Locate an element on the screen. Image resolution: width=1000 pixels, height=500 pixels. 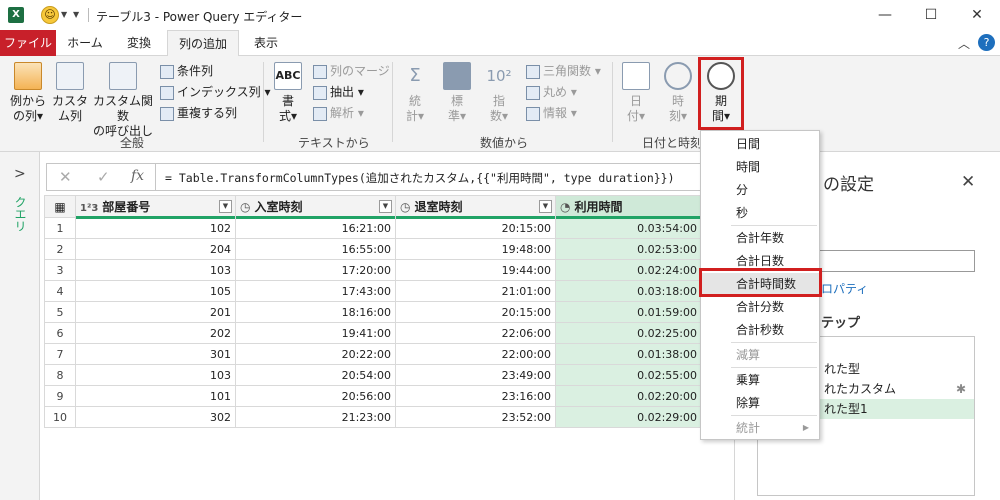
merge-columns-button: 列のマージ is located at coordinates (351, 71).